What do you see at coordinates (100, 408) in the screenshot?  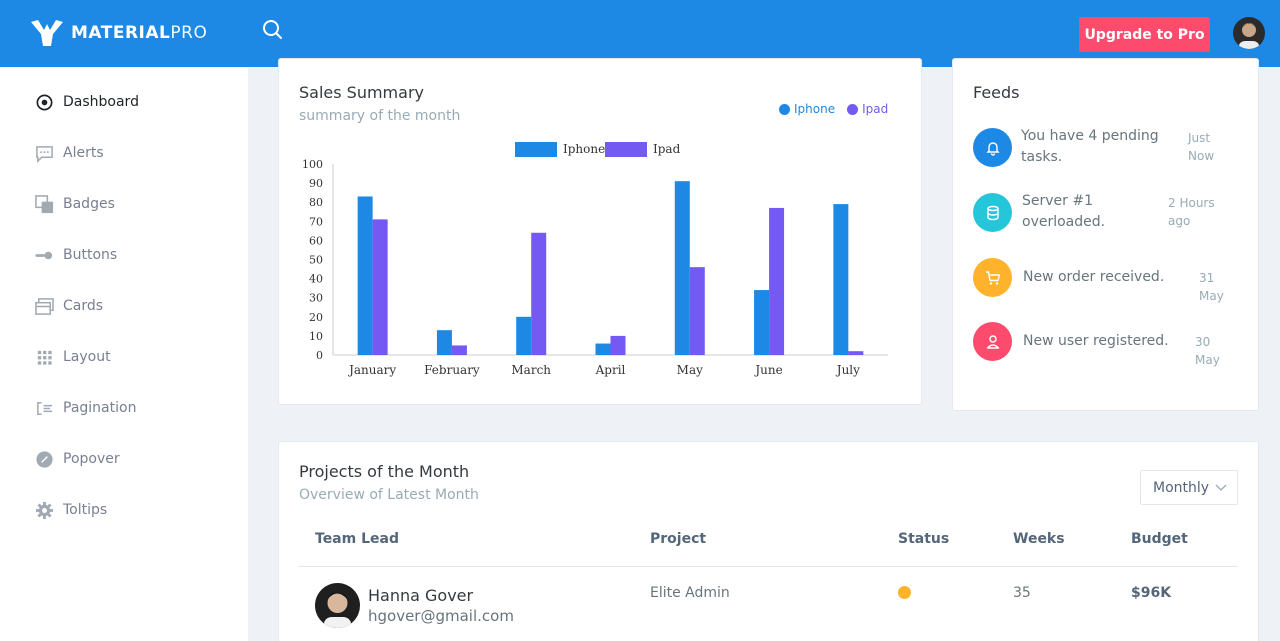 I see `sidebar-item-label: Pagination` at bounding box center [100, 408].